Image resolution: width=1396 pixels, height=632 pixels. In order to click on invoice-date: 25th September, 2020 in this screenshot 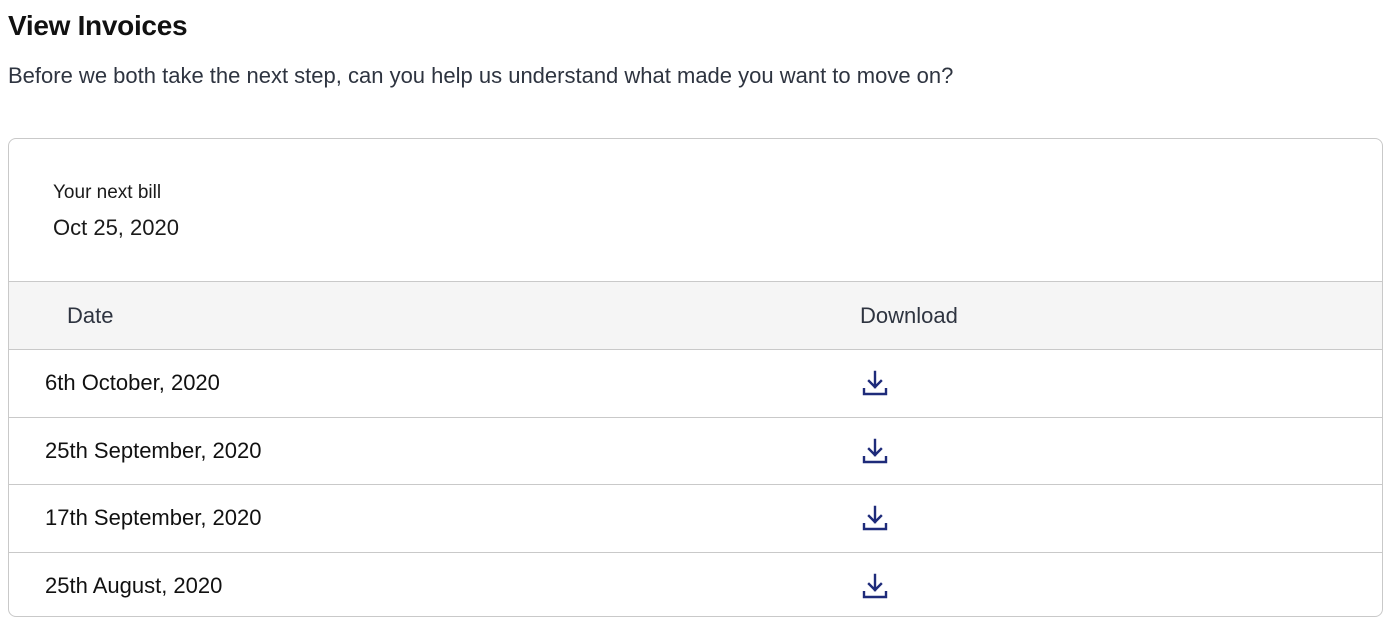, I will do `click(153, 450)`.